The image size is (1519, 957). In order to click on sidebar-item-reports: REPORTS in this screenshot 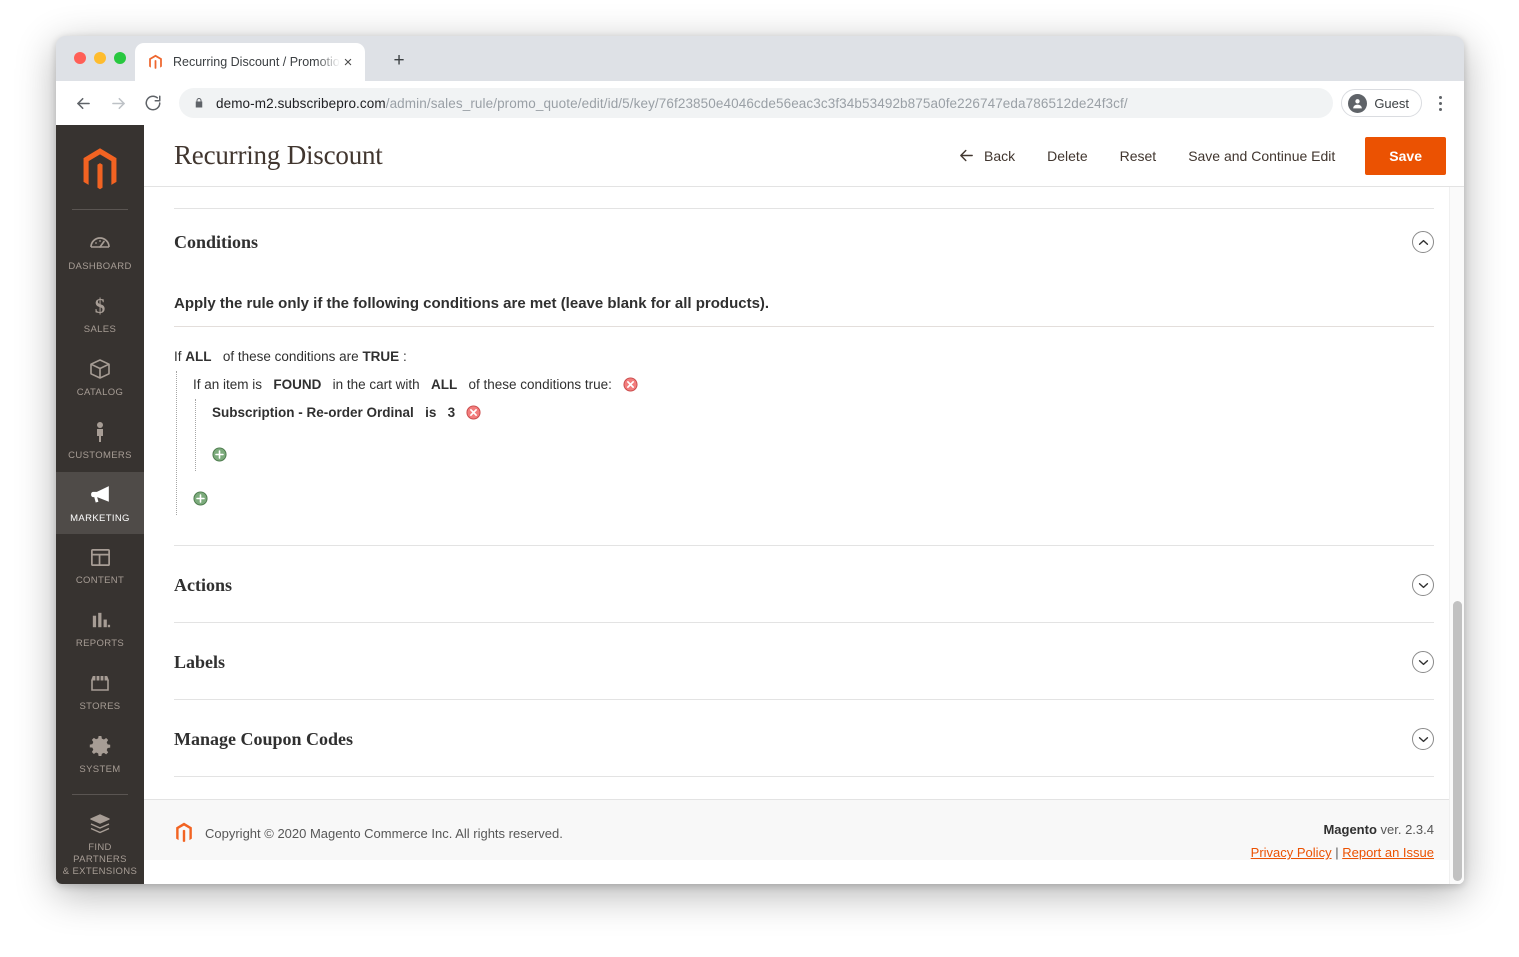, I will do `click(100, 628)`.